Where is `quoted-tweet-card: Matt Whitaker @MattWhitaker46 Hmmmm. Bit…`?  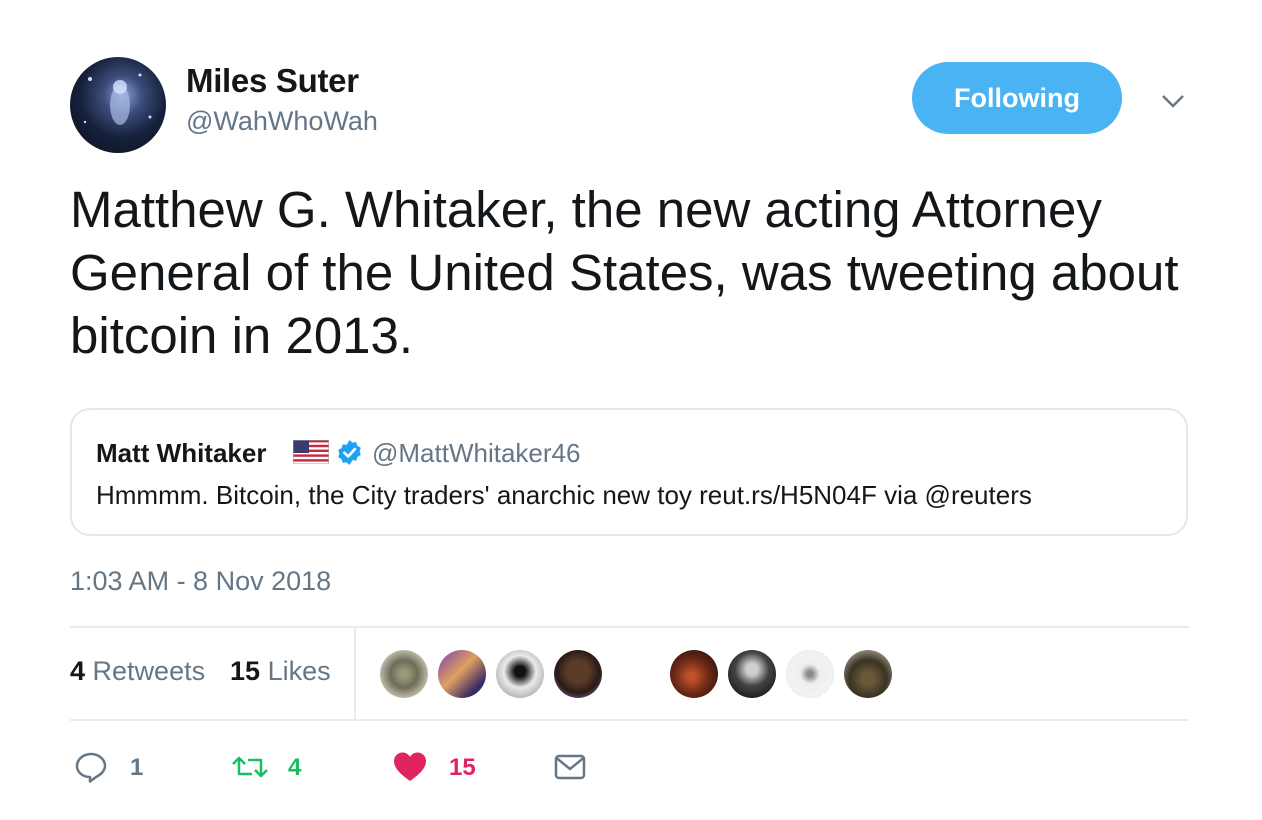
quoted-tweet-card: Matt Whitaker @MattWhitaker46 Hmmmm. Bit… is located at coordinates (629, 472).